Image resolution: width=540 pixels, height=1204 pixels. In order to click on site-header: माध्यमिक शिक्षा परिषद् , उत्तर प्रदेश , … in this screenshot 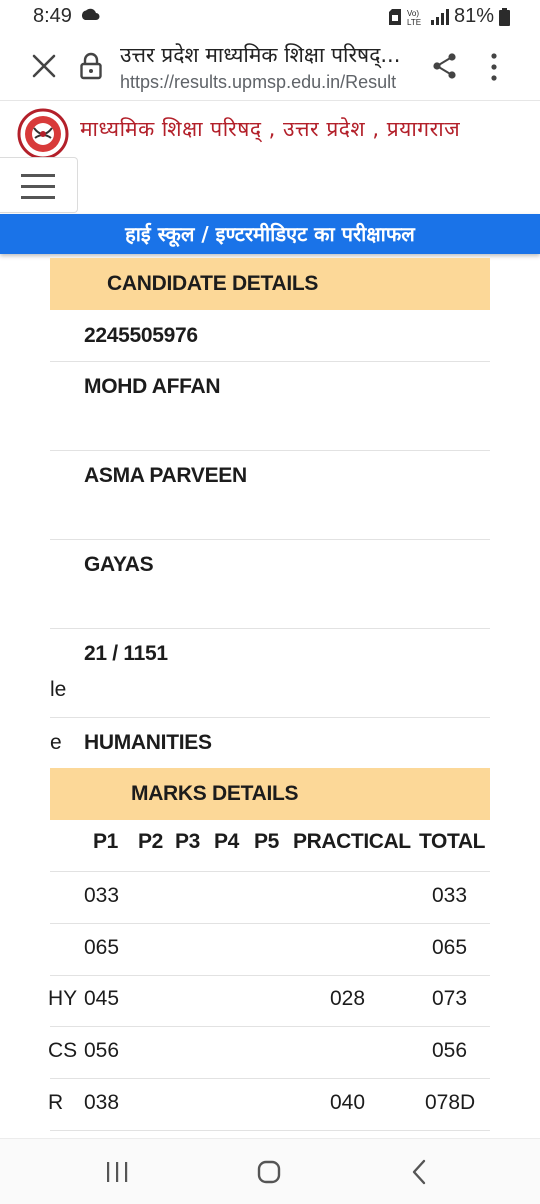, I will do `click(270, 130)`.